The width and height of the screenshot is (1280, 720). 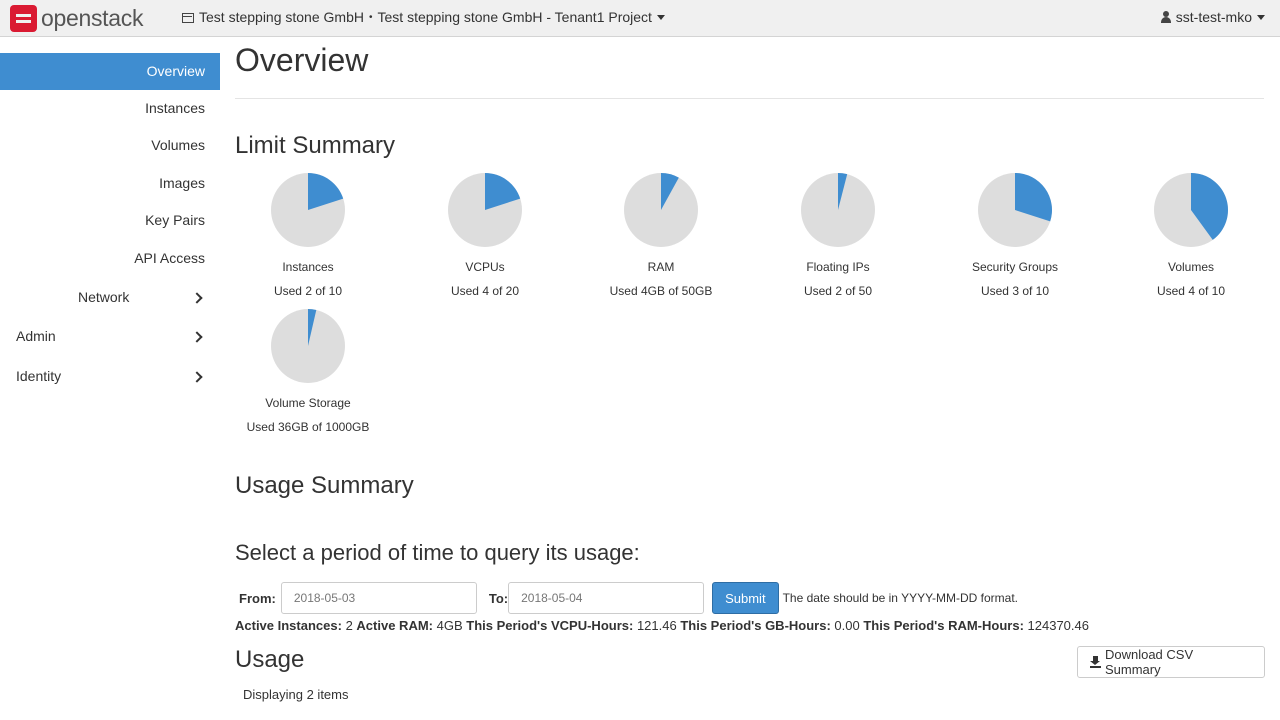 I want to click on openstack-logo: openstack, so click(x=76, y=18).